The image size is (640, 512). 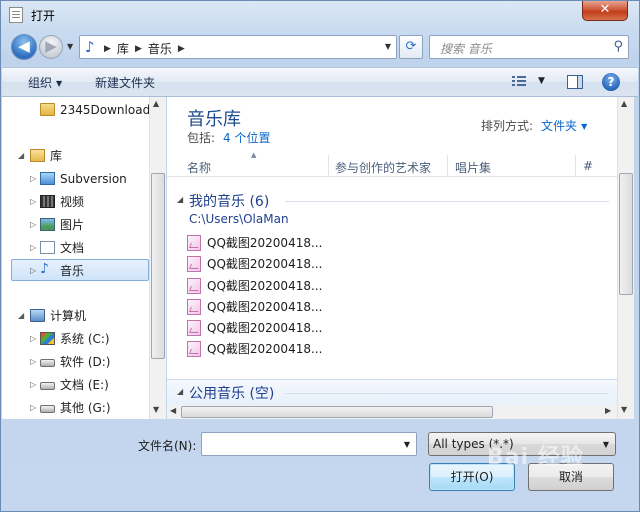 I want to click on sidebar-item-videos: ▷ 视频, so click(x=76, y=202).